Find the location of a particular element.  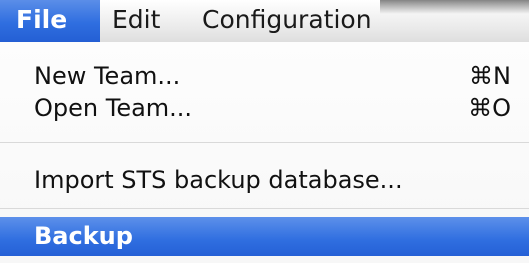

menu-edit: Edit is located at coordinates (136, 21).